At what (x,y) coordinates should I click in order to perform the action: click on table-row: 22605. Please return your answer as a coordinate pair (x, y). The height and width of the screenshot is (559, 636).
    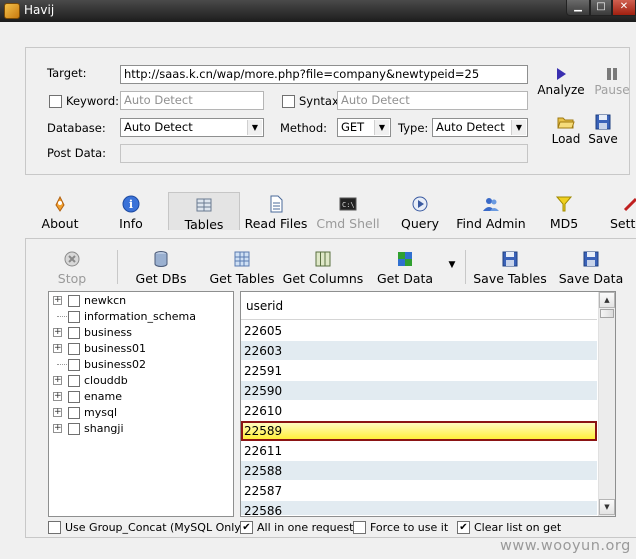
    Looking at the image, I should click on (419, 331).